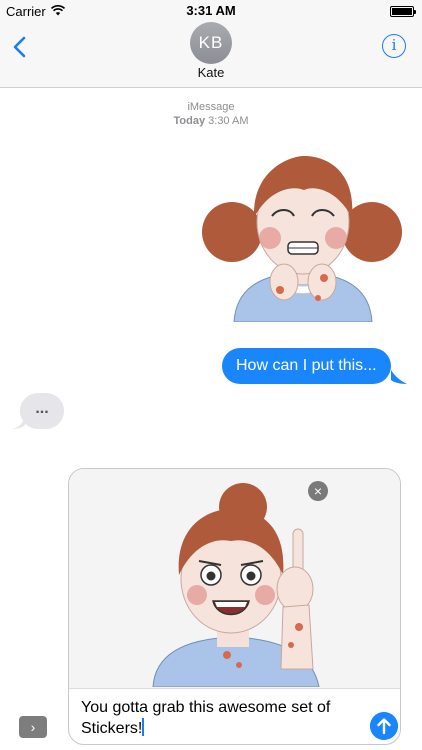 The image size is (422, 750). I want to click on timestamp-time: 3:30 AM, so click(228, 121).